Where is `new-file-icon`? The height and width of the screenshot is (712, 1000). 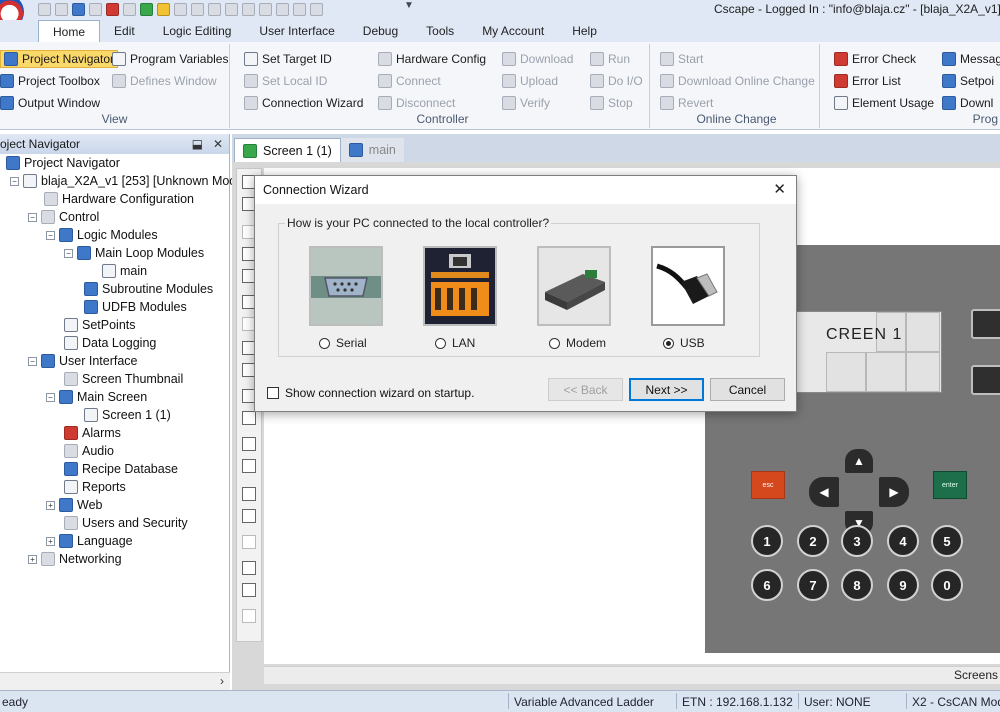
new-file-icon is located at coordinates (44, 9).